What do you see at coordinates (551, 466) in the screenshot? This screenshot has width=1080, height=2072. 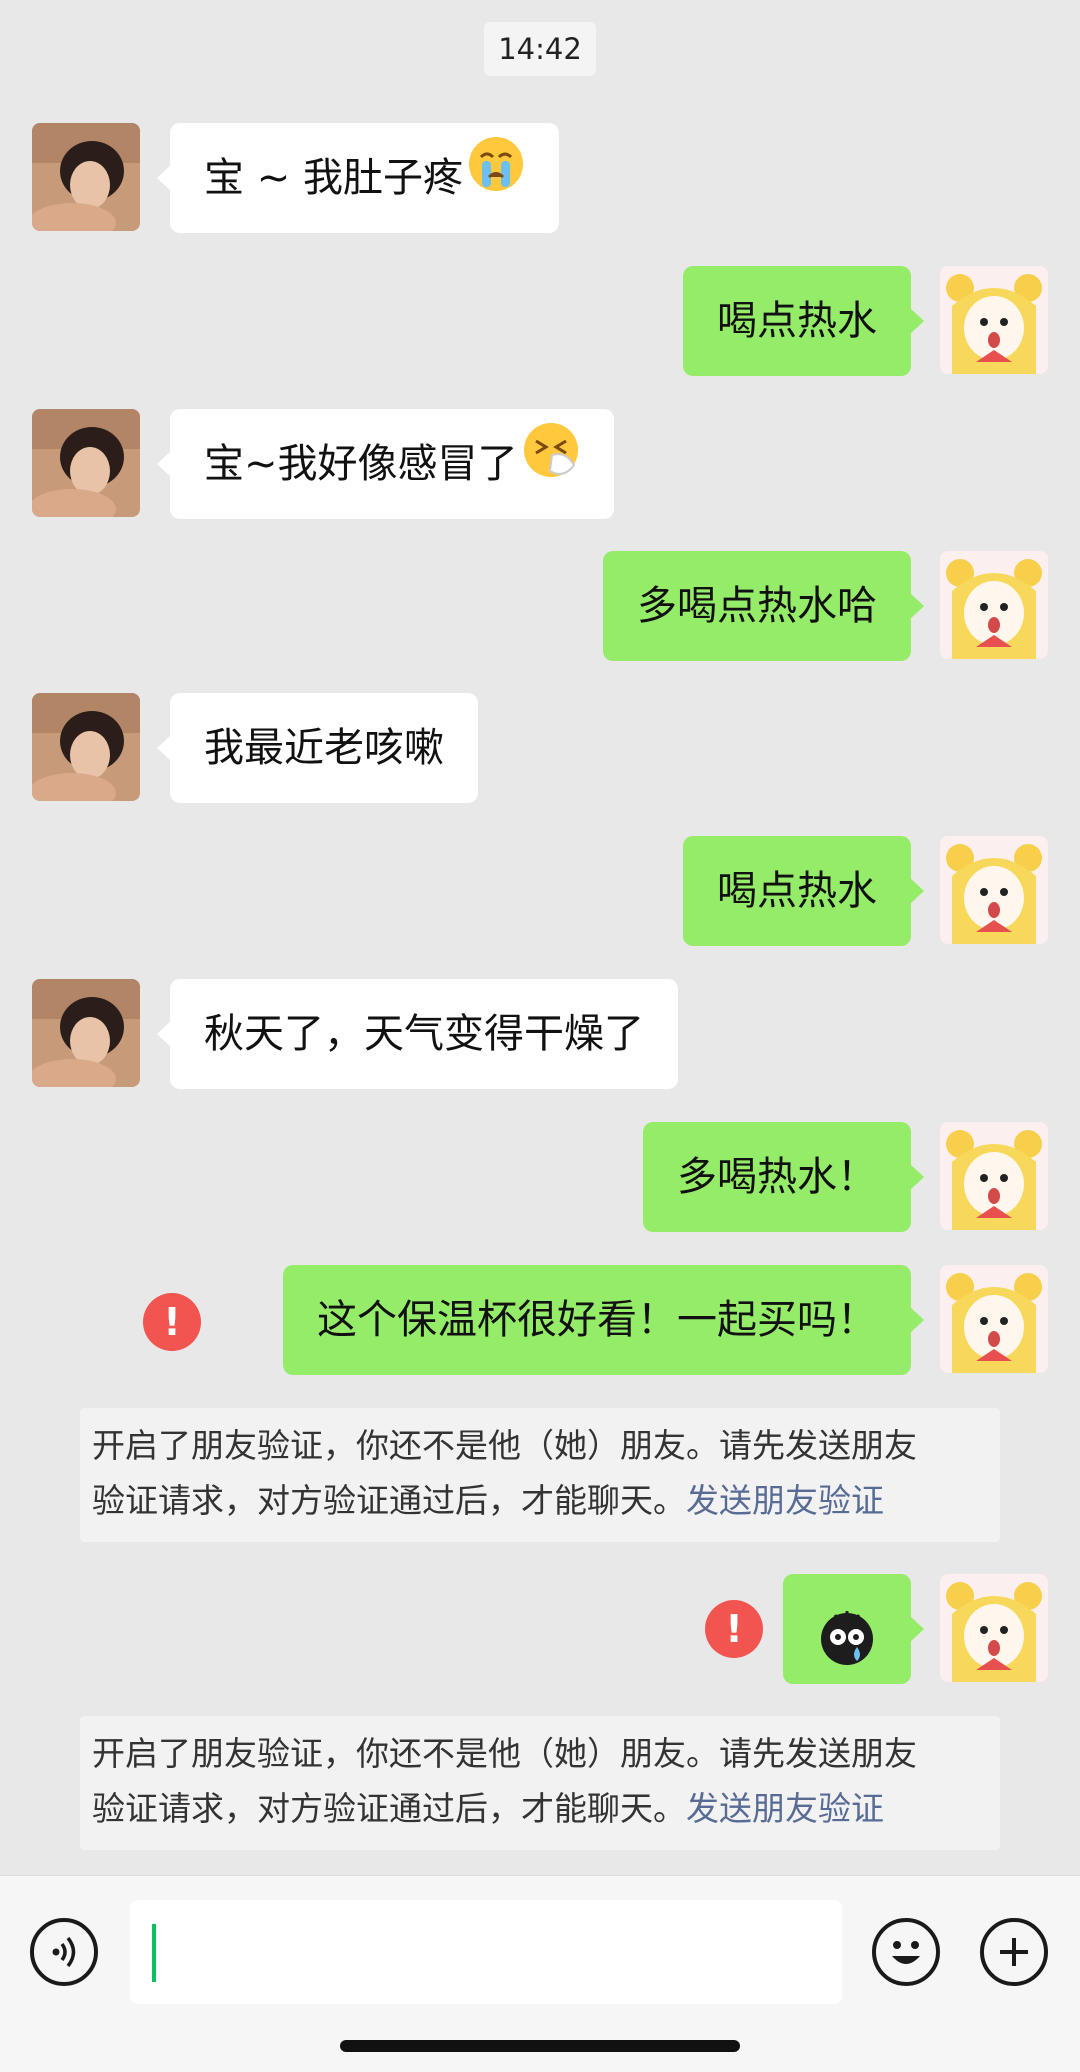 I see `sneezing-face-icon` at bounding box center [551, 466].